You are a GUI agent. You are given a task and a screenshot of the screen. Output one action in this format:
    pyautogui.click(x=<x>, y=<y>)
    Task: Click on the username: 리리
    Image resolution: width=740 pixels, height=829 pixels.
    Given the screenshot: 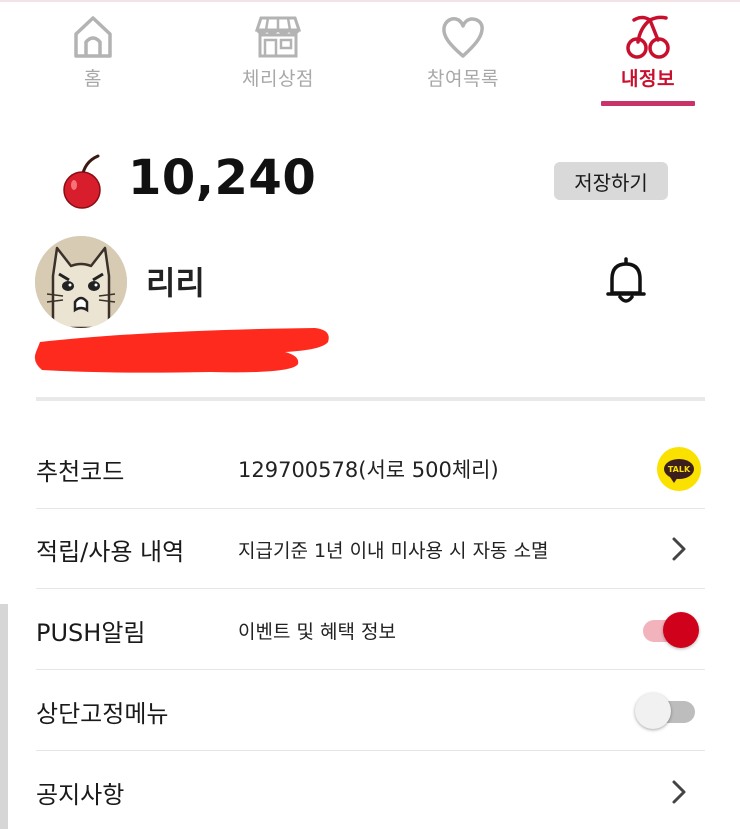 What is the action you would take?
    pyautogui.click(x=175, y=283)
    